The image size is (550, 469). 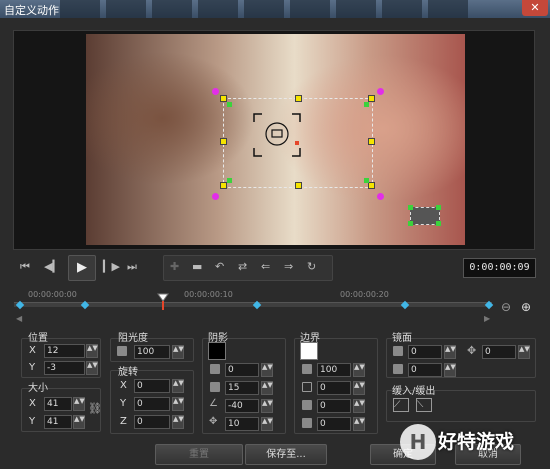 I want to click on shadow-distance-icon: ✥, so click(x=213, y=421).